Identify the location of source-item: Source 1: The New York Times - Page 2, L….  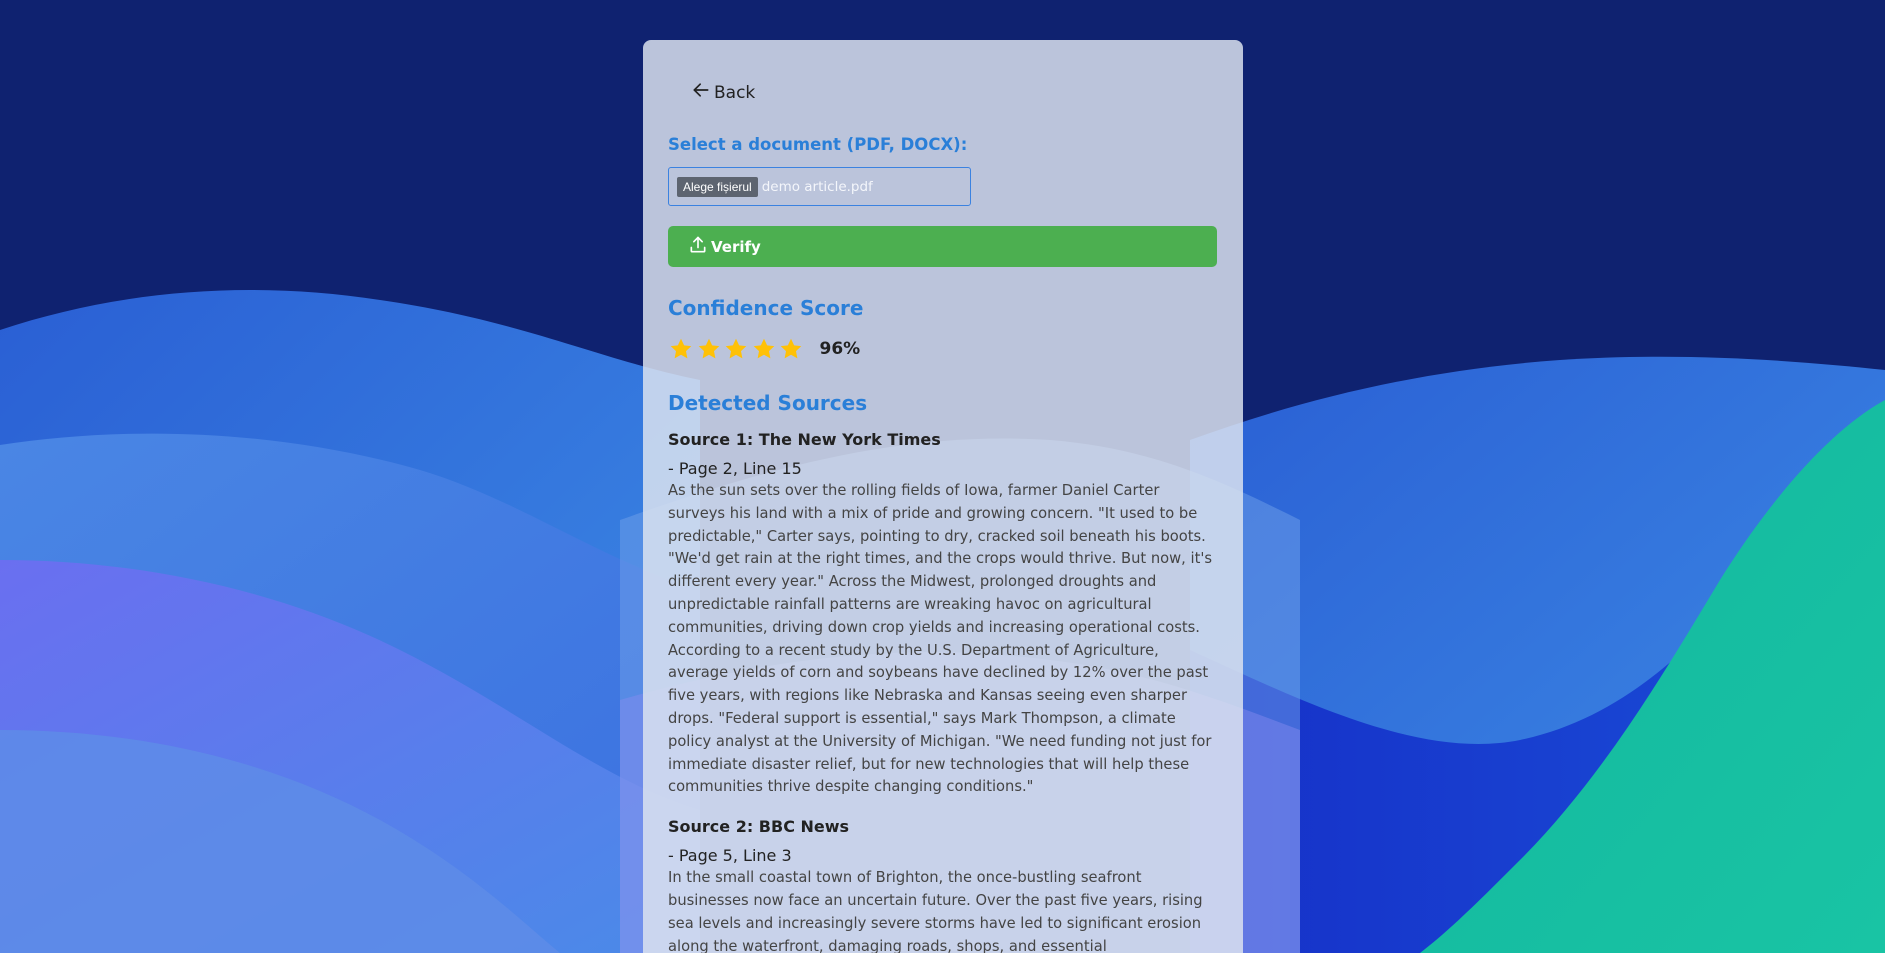
(944, 613).